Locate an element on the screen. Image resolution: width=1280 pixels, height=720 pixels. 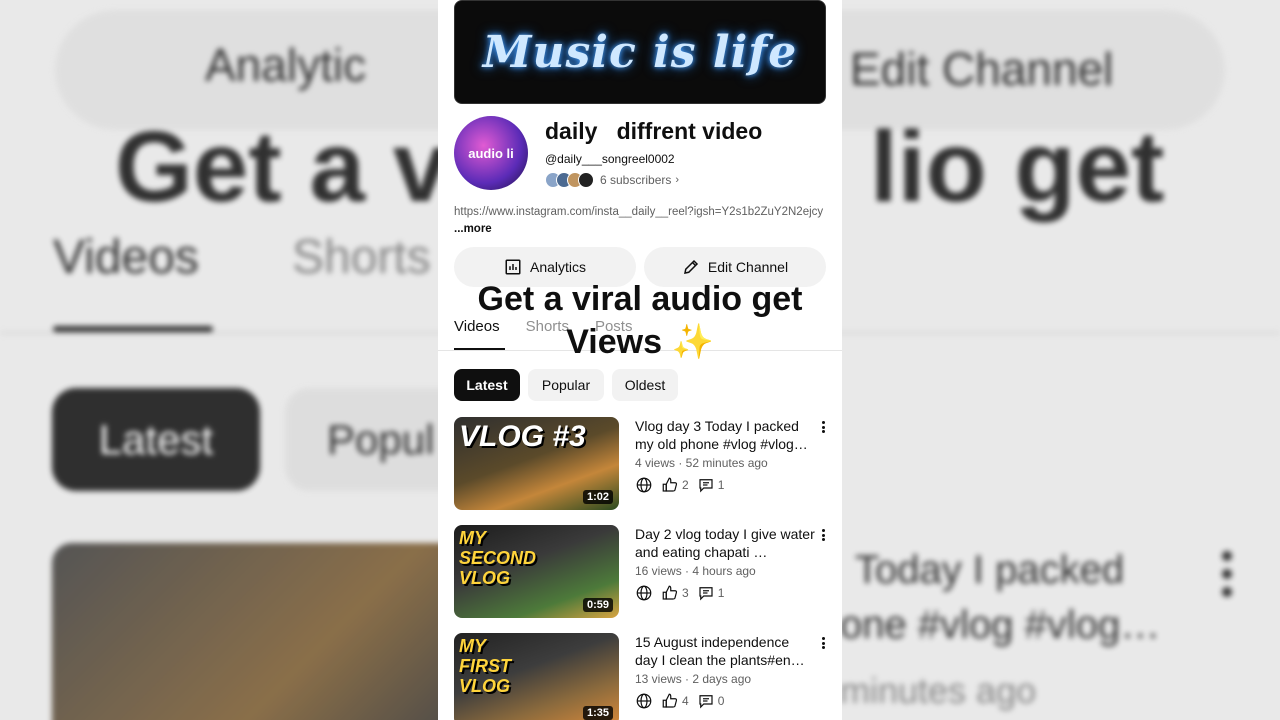
likes-stat: 2 is located at coordinates (675, 485).